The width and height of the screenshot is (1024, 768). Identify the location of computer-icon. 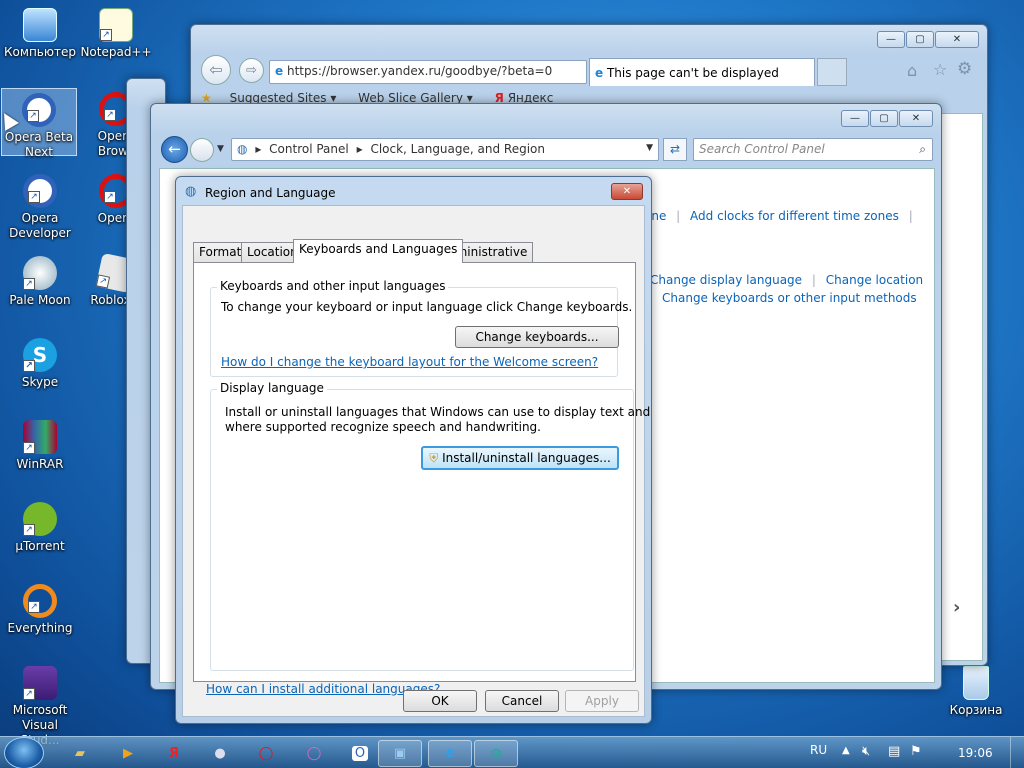
(40, 25).